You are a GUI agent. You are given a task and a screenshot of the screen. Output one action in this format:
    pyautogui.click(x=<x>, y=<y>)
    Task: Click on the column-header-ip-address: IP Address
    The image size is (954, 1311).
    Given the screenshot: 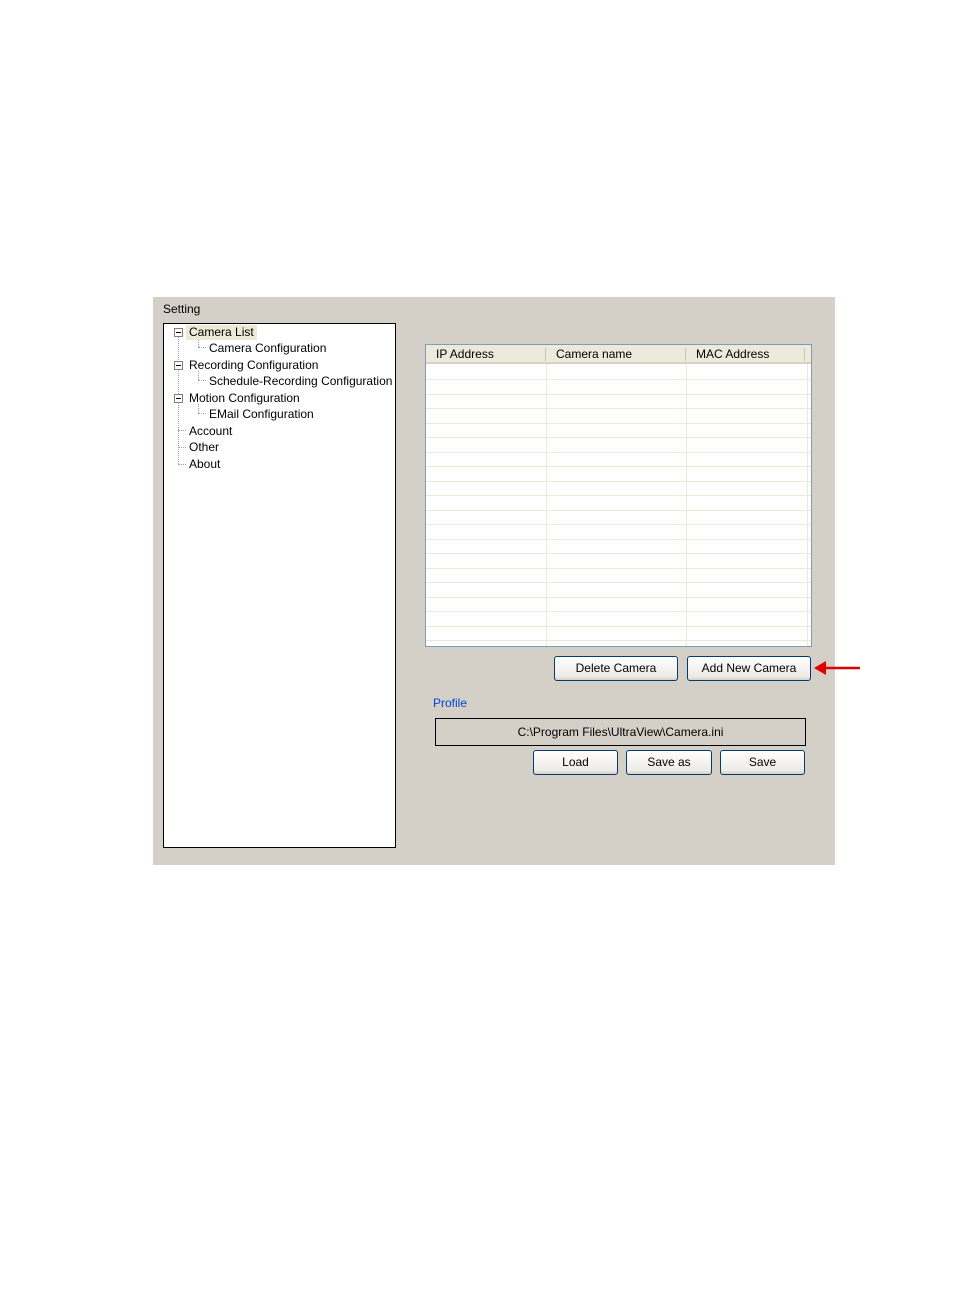 What is the action you would take?
    pyautogui.click(x=486, y=354)
    